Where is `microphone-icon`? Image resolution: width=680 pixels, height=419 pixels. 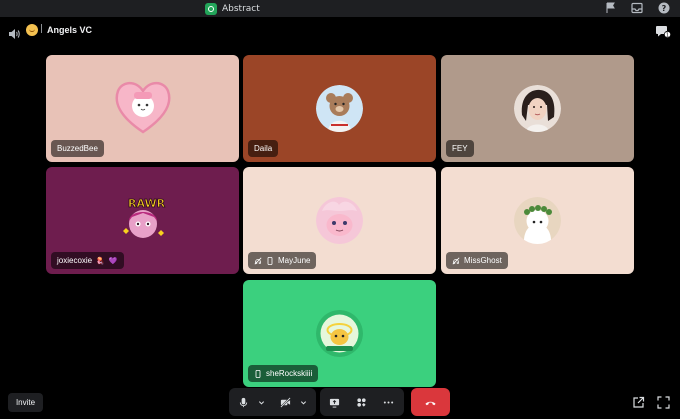
microphone-icon is located at coordinates (243, 402).